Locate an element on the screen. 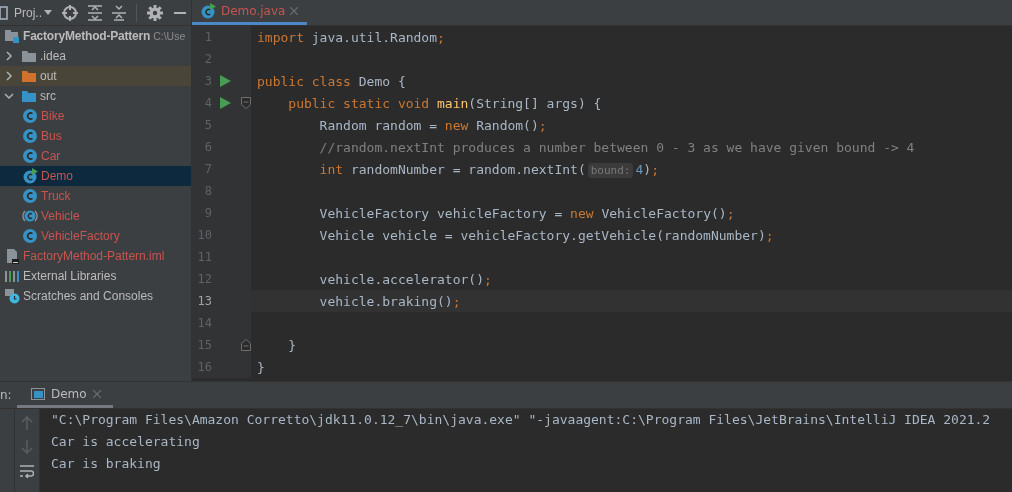  tree-label: FactoryMethod-Pattern.iml is located at coordinates (94, 256).